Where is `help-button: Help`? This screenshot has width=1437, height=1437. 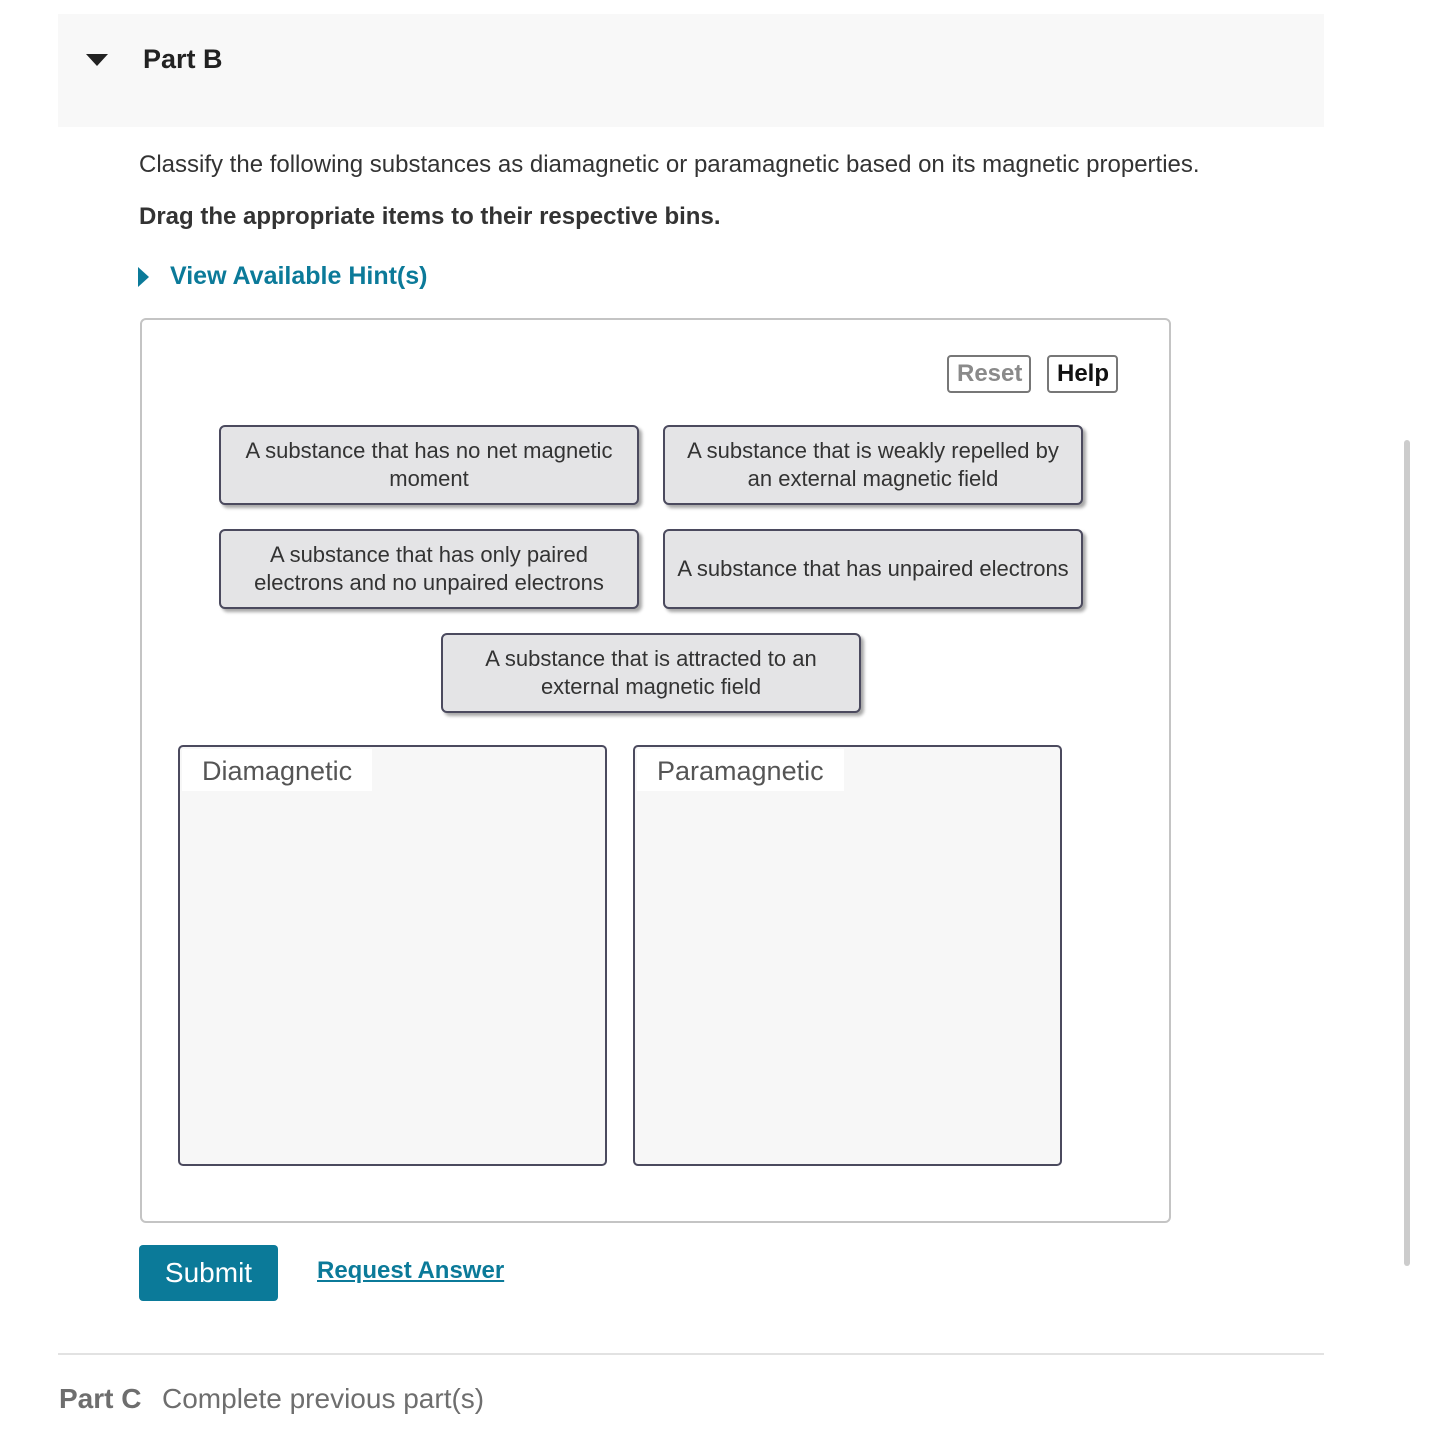 help-button: Help is located at coordinates (1082, 374).